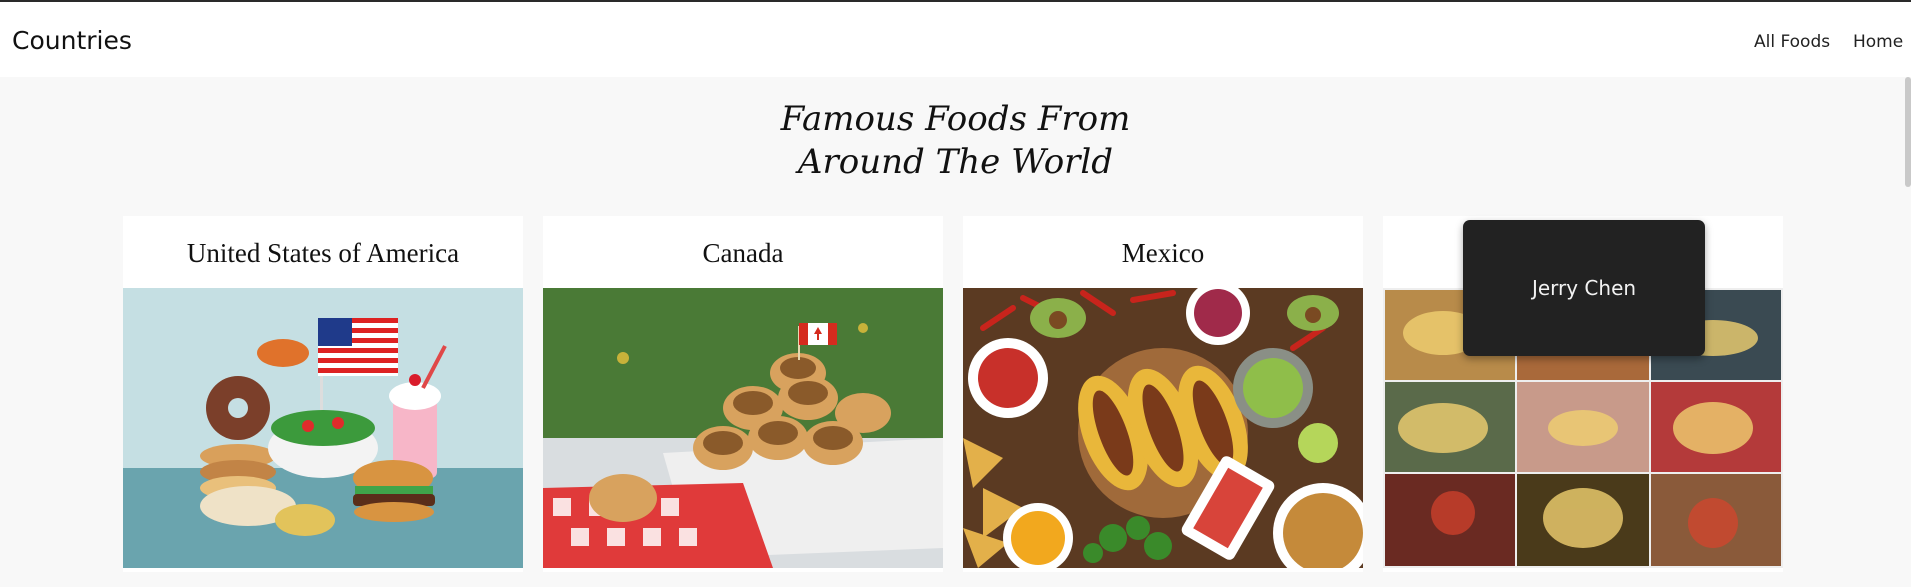 The image size is (1911, 587). I want to click on country-card-usa: United States of America, so click(323, 394).